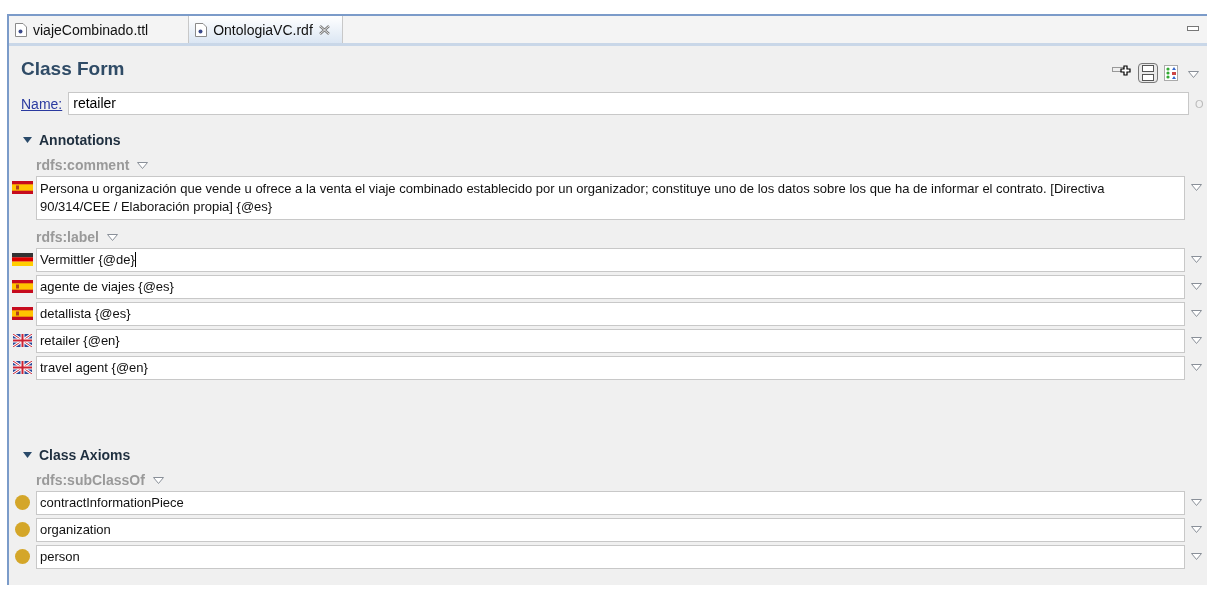  Describe the element at coordinates (1148, 73) in the screenshot. I see `list-layout-button` at that location.